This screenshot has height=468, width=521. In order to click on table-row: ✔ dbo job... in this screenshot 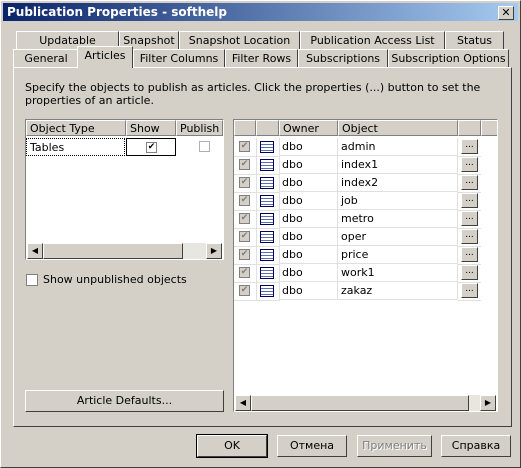, I will do `click(365, 201)`.